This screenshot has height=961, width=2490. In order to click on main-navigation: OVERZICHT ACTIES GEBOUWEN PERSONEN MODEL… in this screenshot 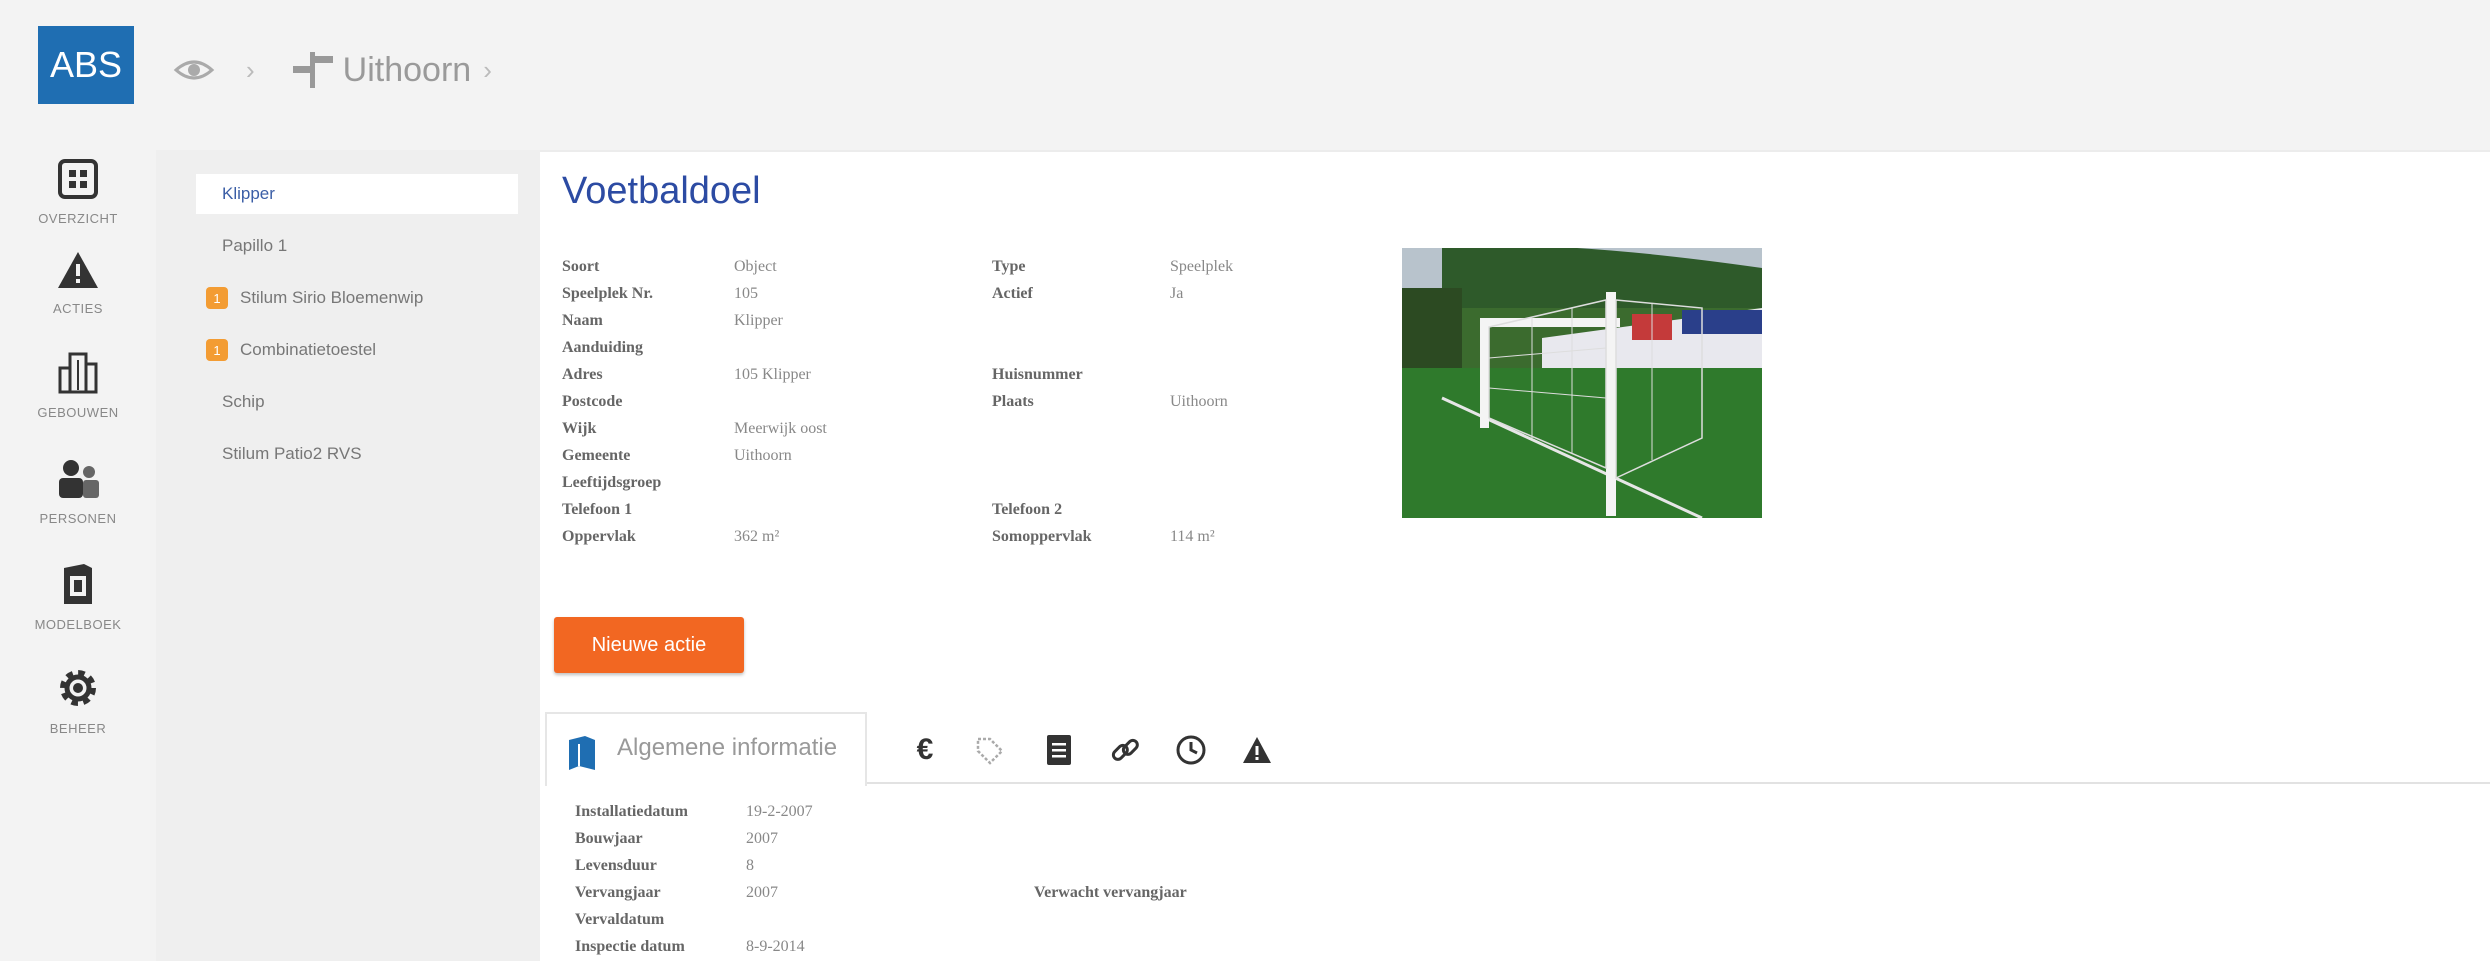, I will do `click(78, 555)`.